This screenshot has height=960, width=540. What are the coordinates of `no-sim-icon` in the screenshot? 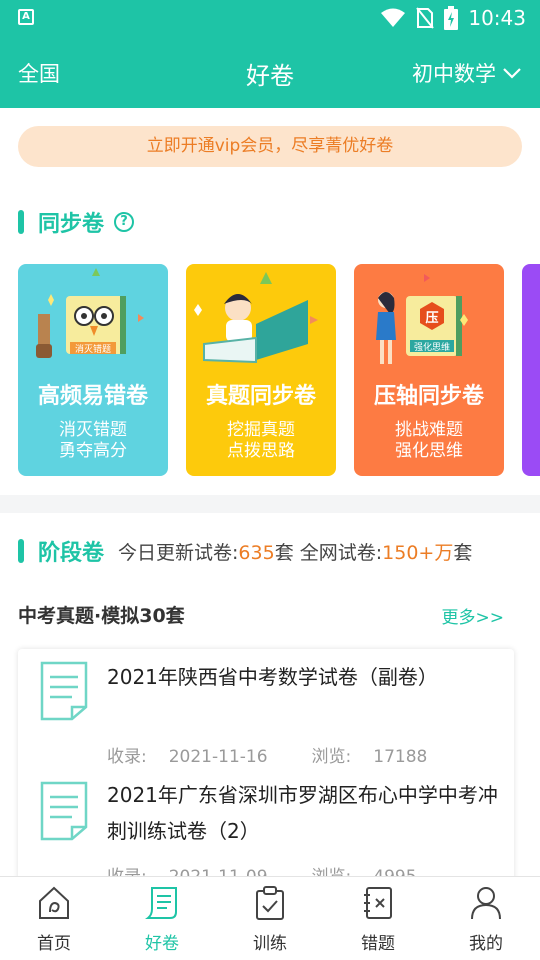 It's located at (425, 18).